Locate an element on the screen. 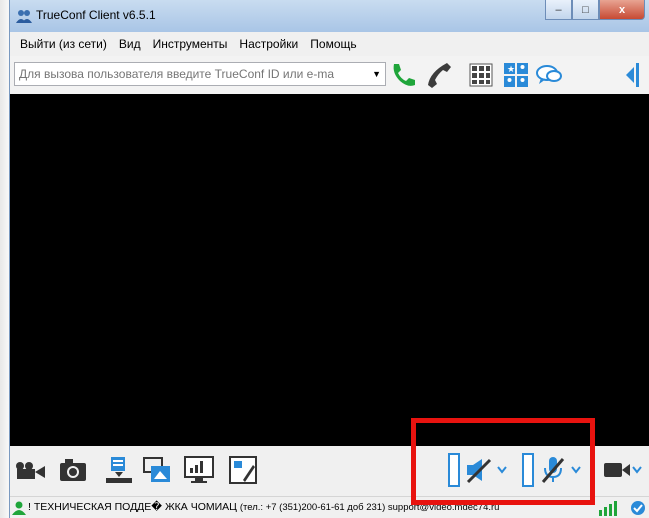 The height and width of the screenshot is (518, 649). file-transfer-icon is located at coordinates (119, 470).